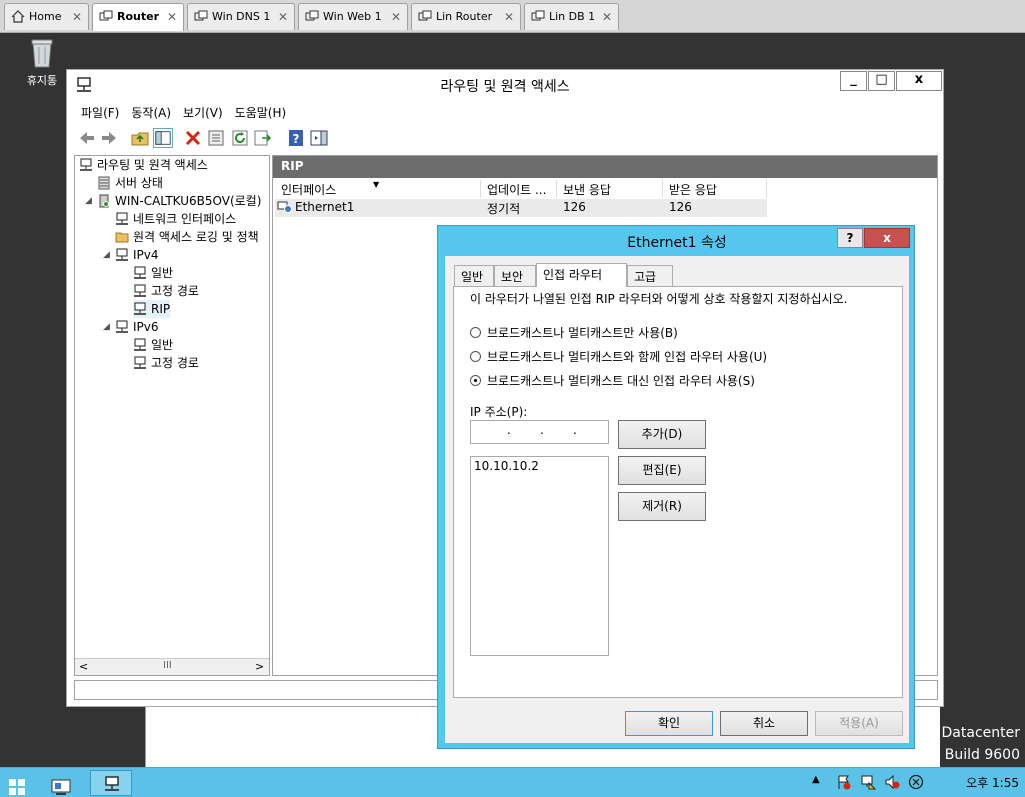 The image size is (1025, 797). I want to click on row-interface-cell: Ethernet1, so click(317, 208).